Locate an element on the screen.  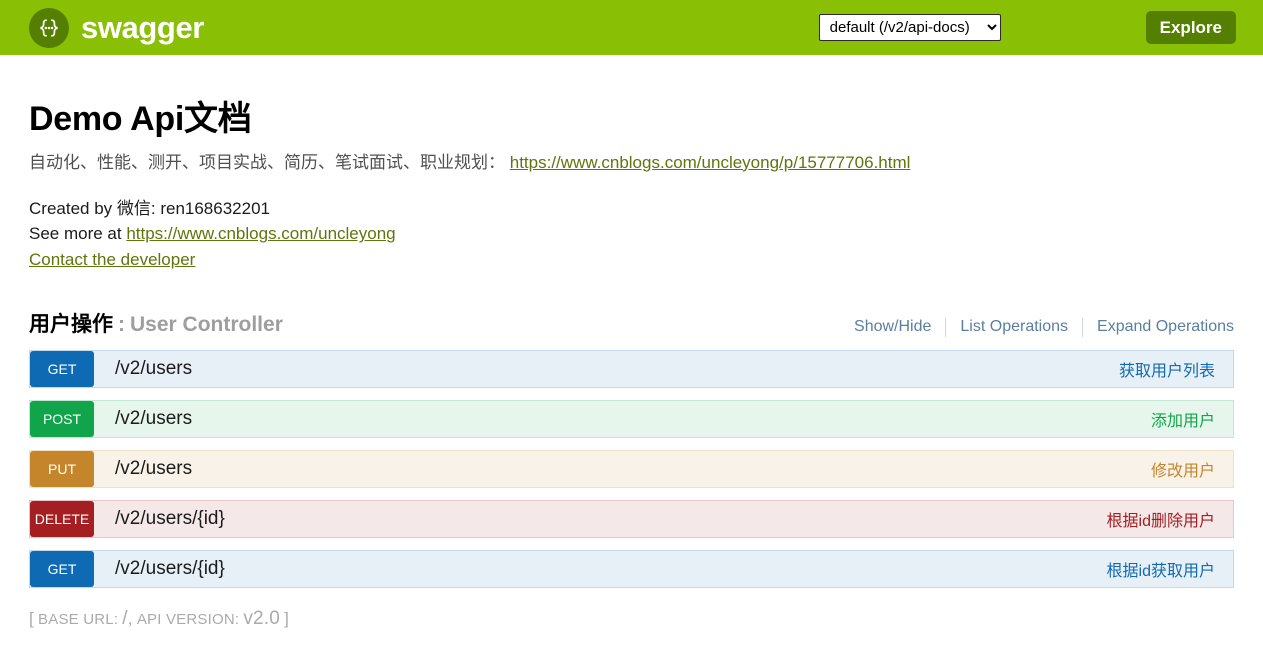
operation-row: PUT /v2/users 修改用户 is located at coordinates (631, 469).